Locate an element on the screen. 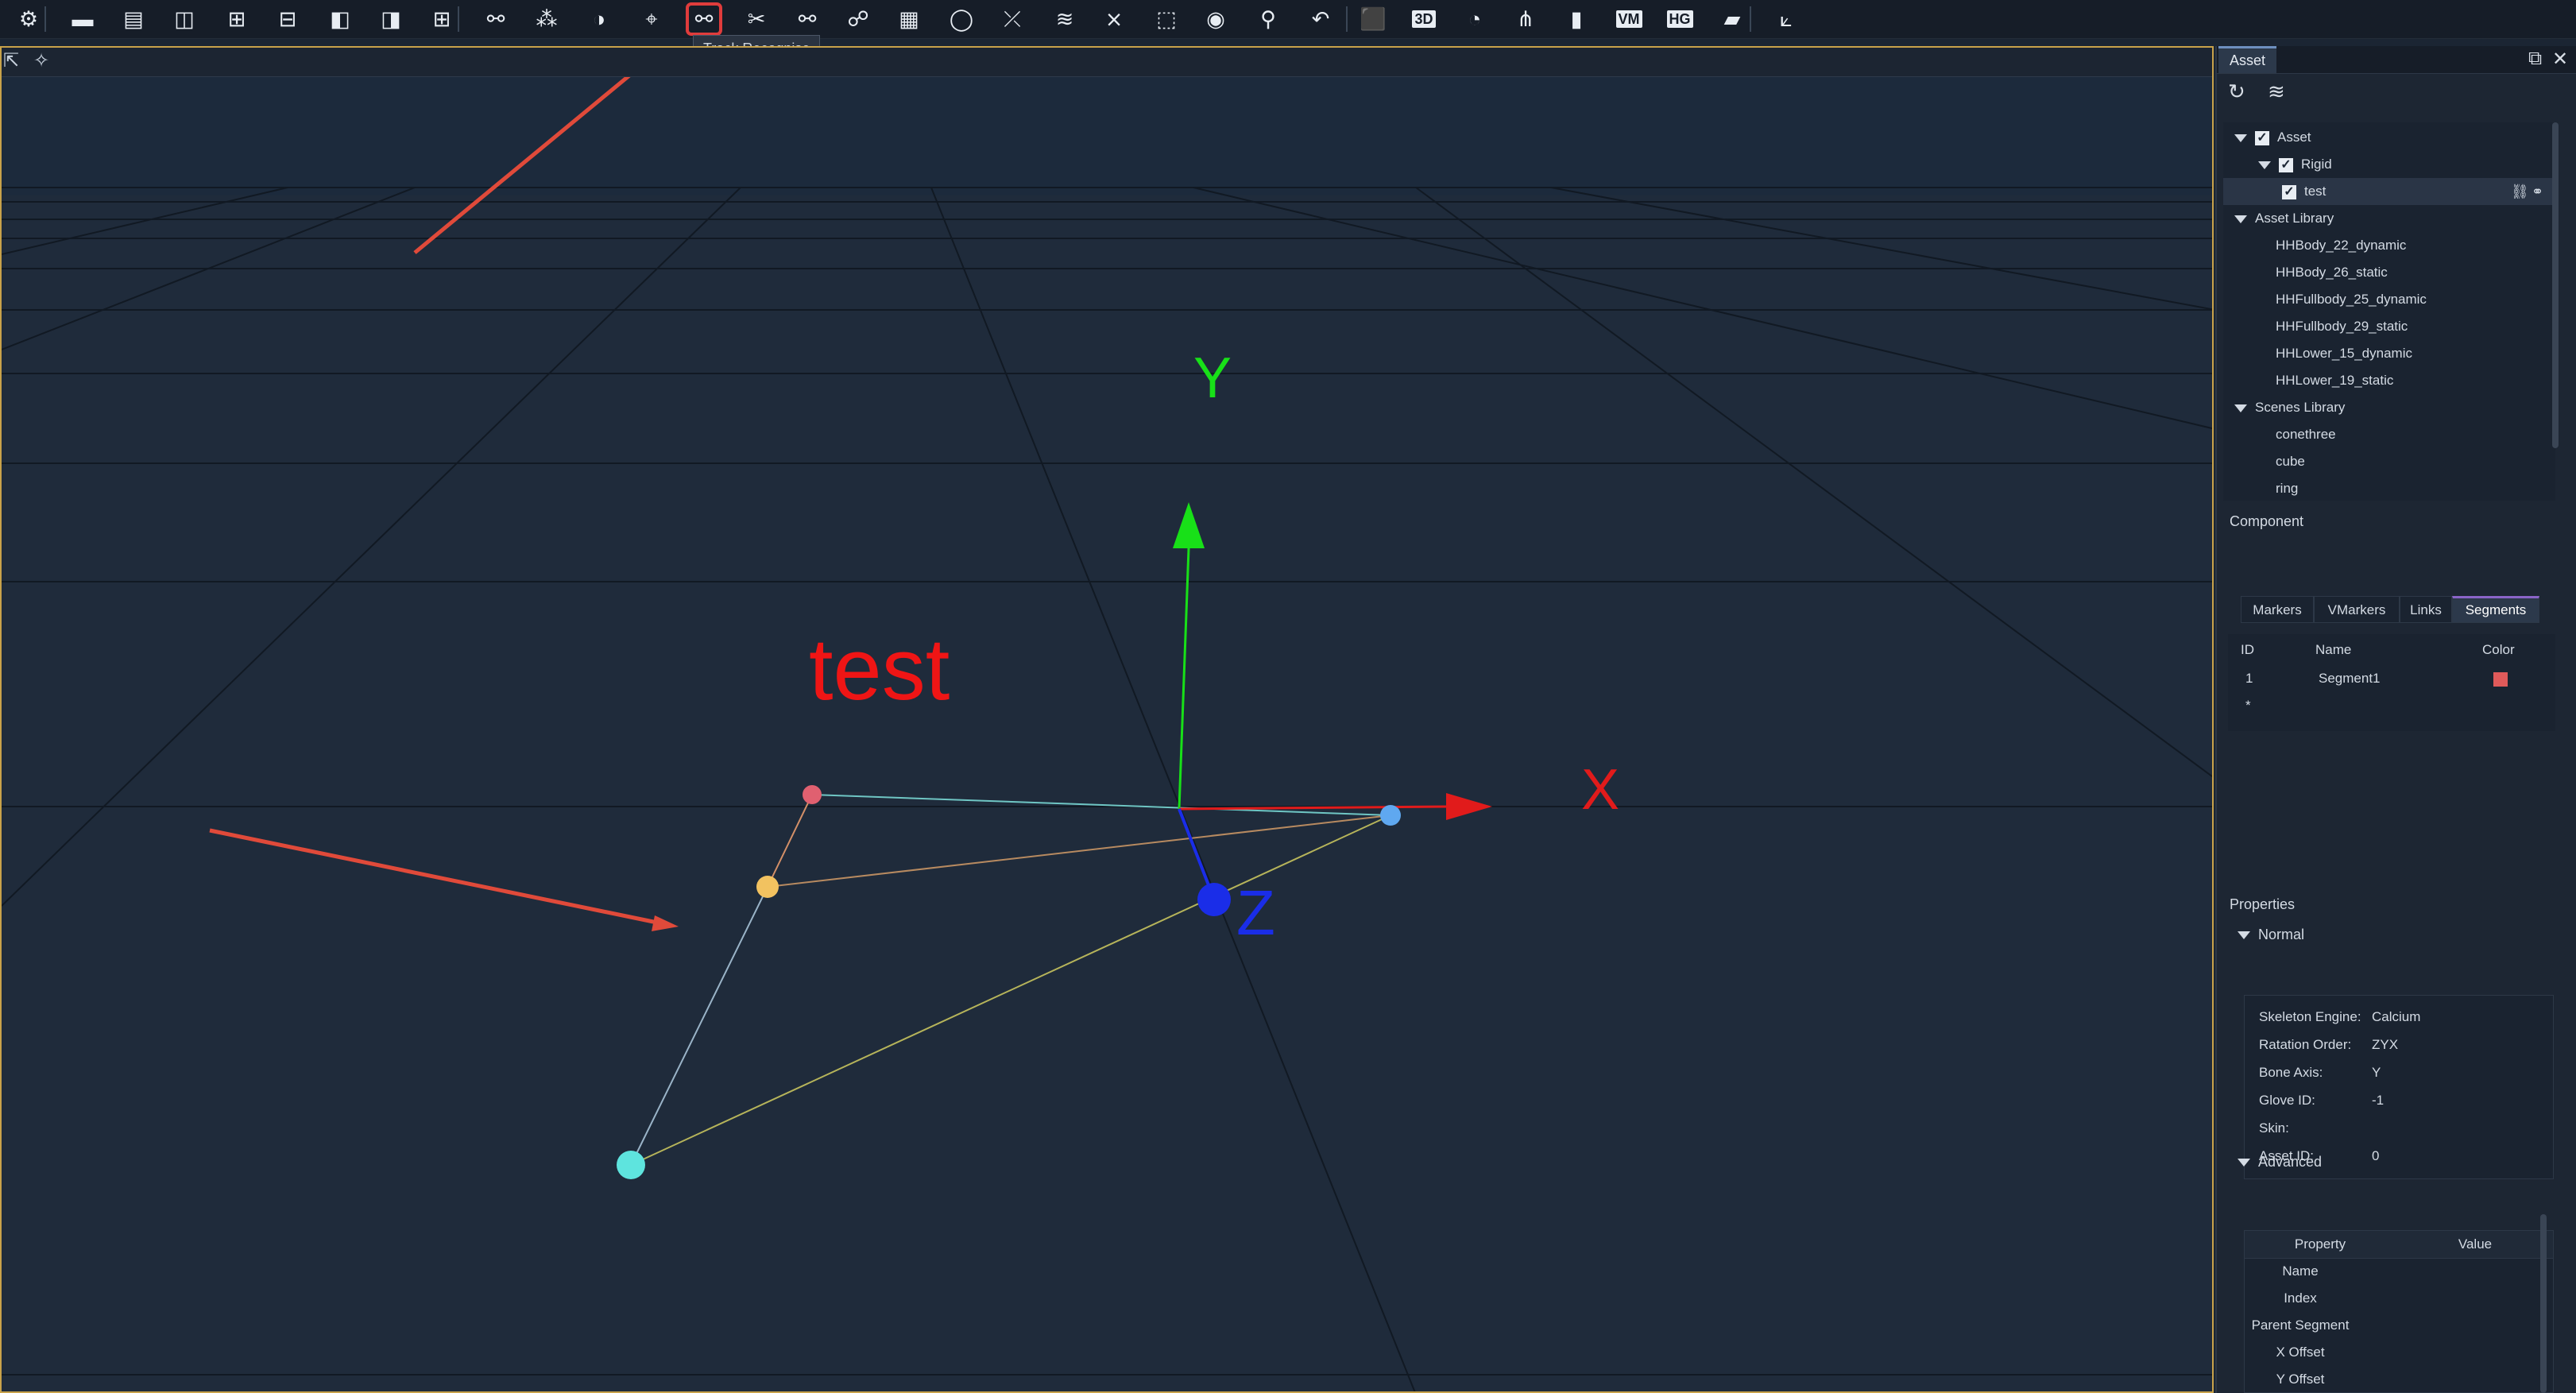 This screenshot has height=1393, width=2576. tree-item: HHFullbody_29_static is located at coordinates (2389, 326).